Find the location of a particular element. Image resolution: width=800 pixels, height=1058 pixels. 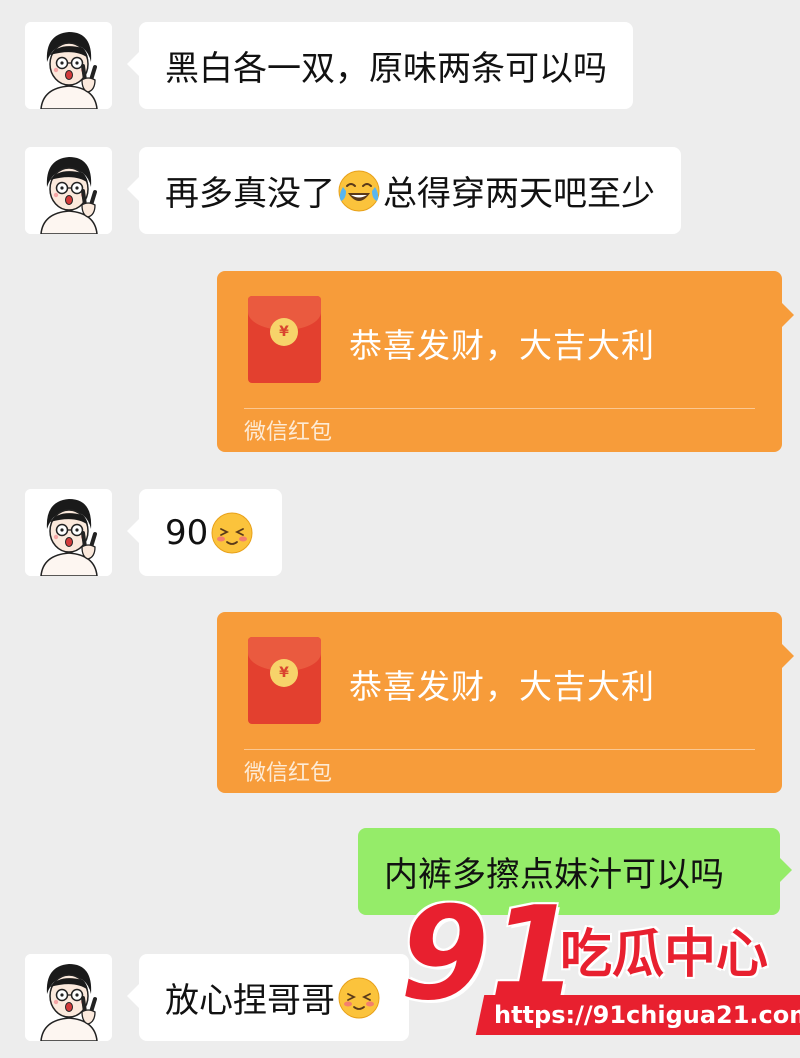

message-text: 再多真没了 is located at coordinates (250, 194).